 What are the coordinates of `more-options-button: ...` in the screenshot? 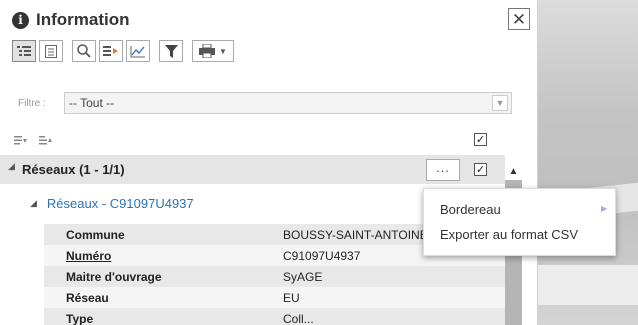 It's located at (443, 170).